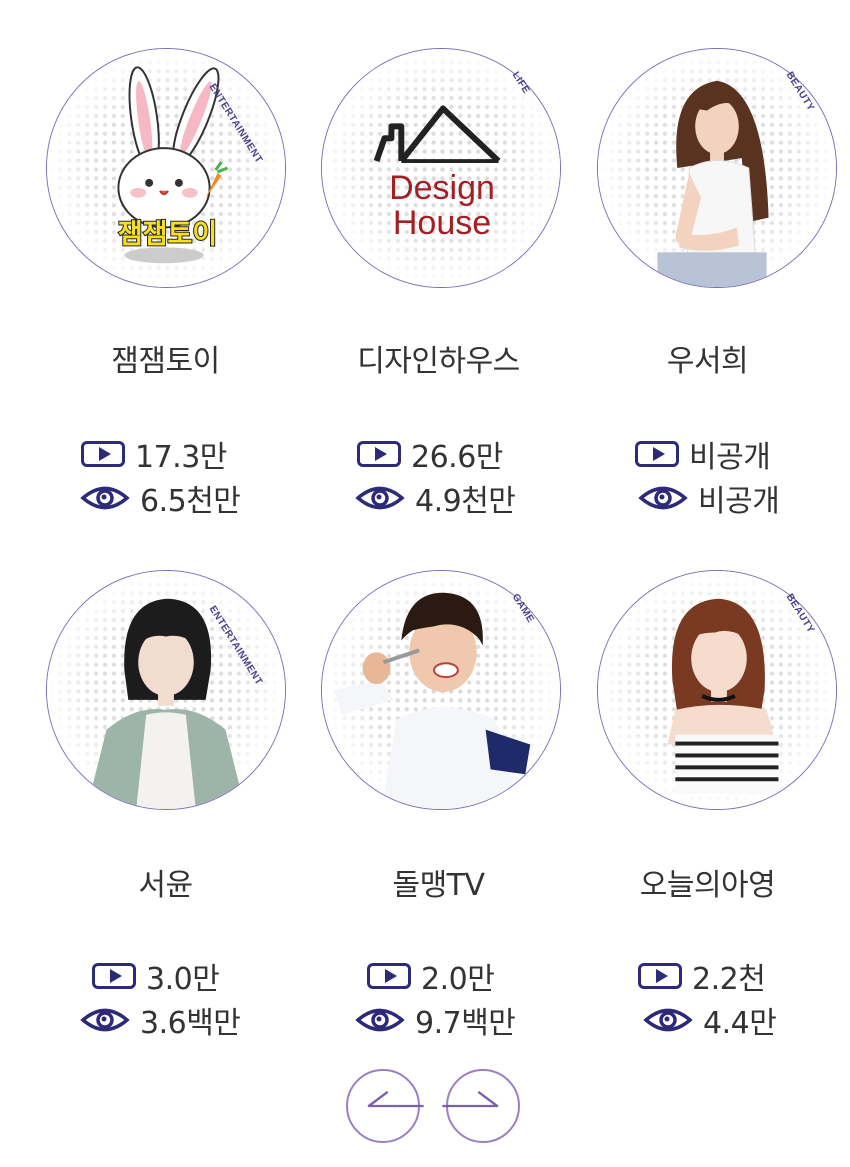 Image resolution: width=850 pixels, height=1167 pixels. I want to click on creator-avatar: 잼잼토이, so click(166, 168).